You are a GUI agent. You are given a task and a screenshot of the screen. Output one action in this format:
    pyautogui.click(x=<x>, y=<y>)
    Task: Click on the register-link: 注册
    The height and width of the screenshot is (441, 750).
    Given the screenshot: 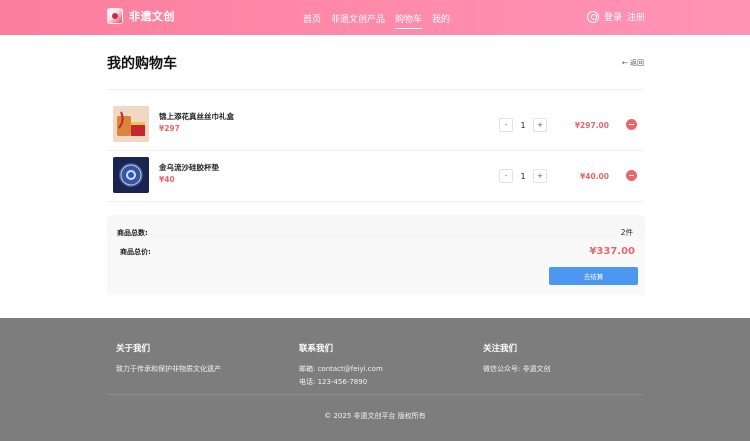 What is the action you would take?
    pyautogui.click(x=636, y=16)
    